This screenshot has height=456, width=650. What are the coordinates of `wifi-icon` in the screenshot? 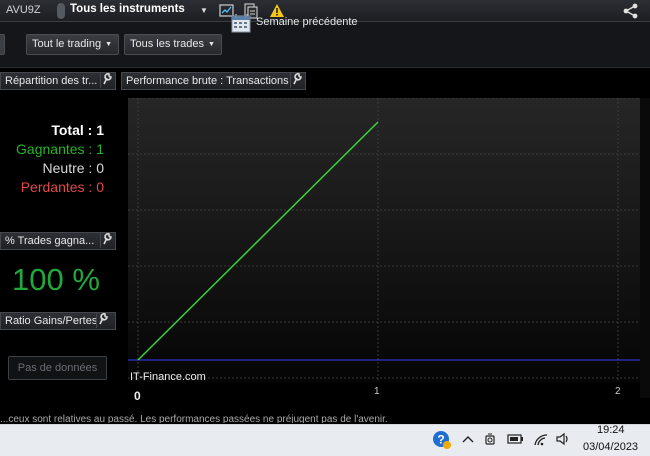 It's located at (541, 439).